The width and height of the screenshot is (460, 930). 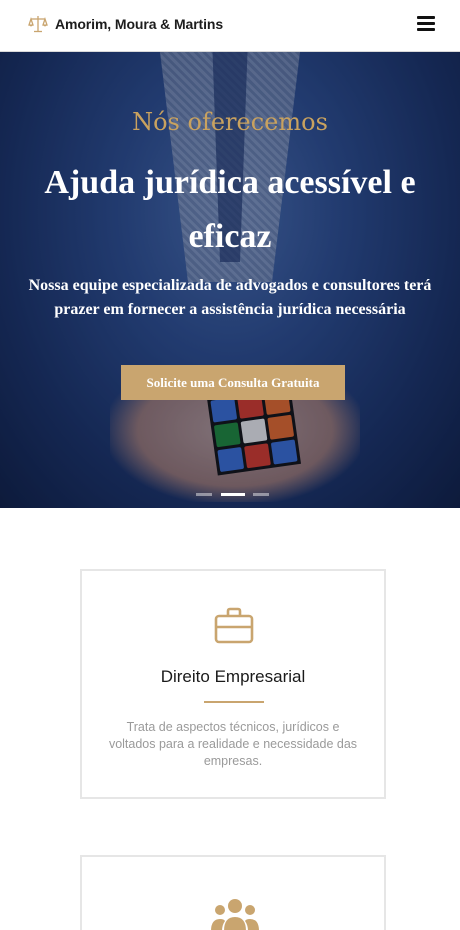 I want to click on brand-name: Amorim, Moura & Martins, so click(x=139, y=24).